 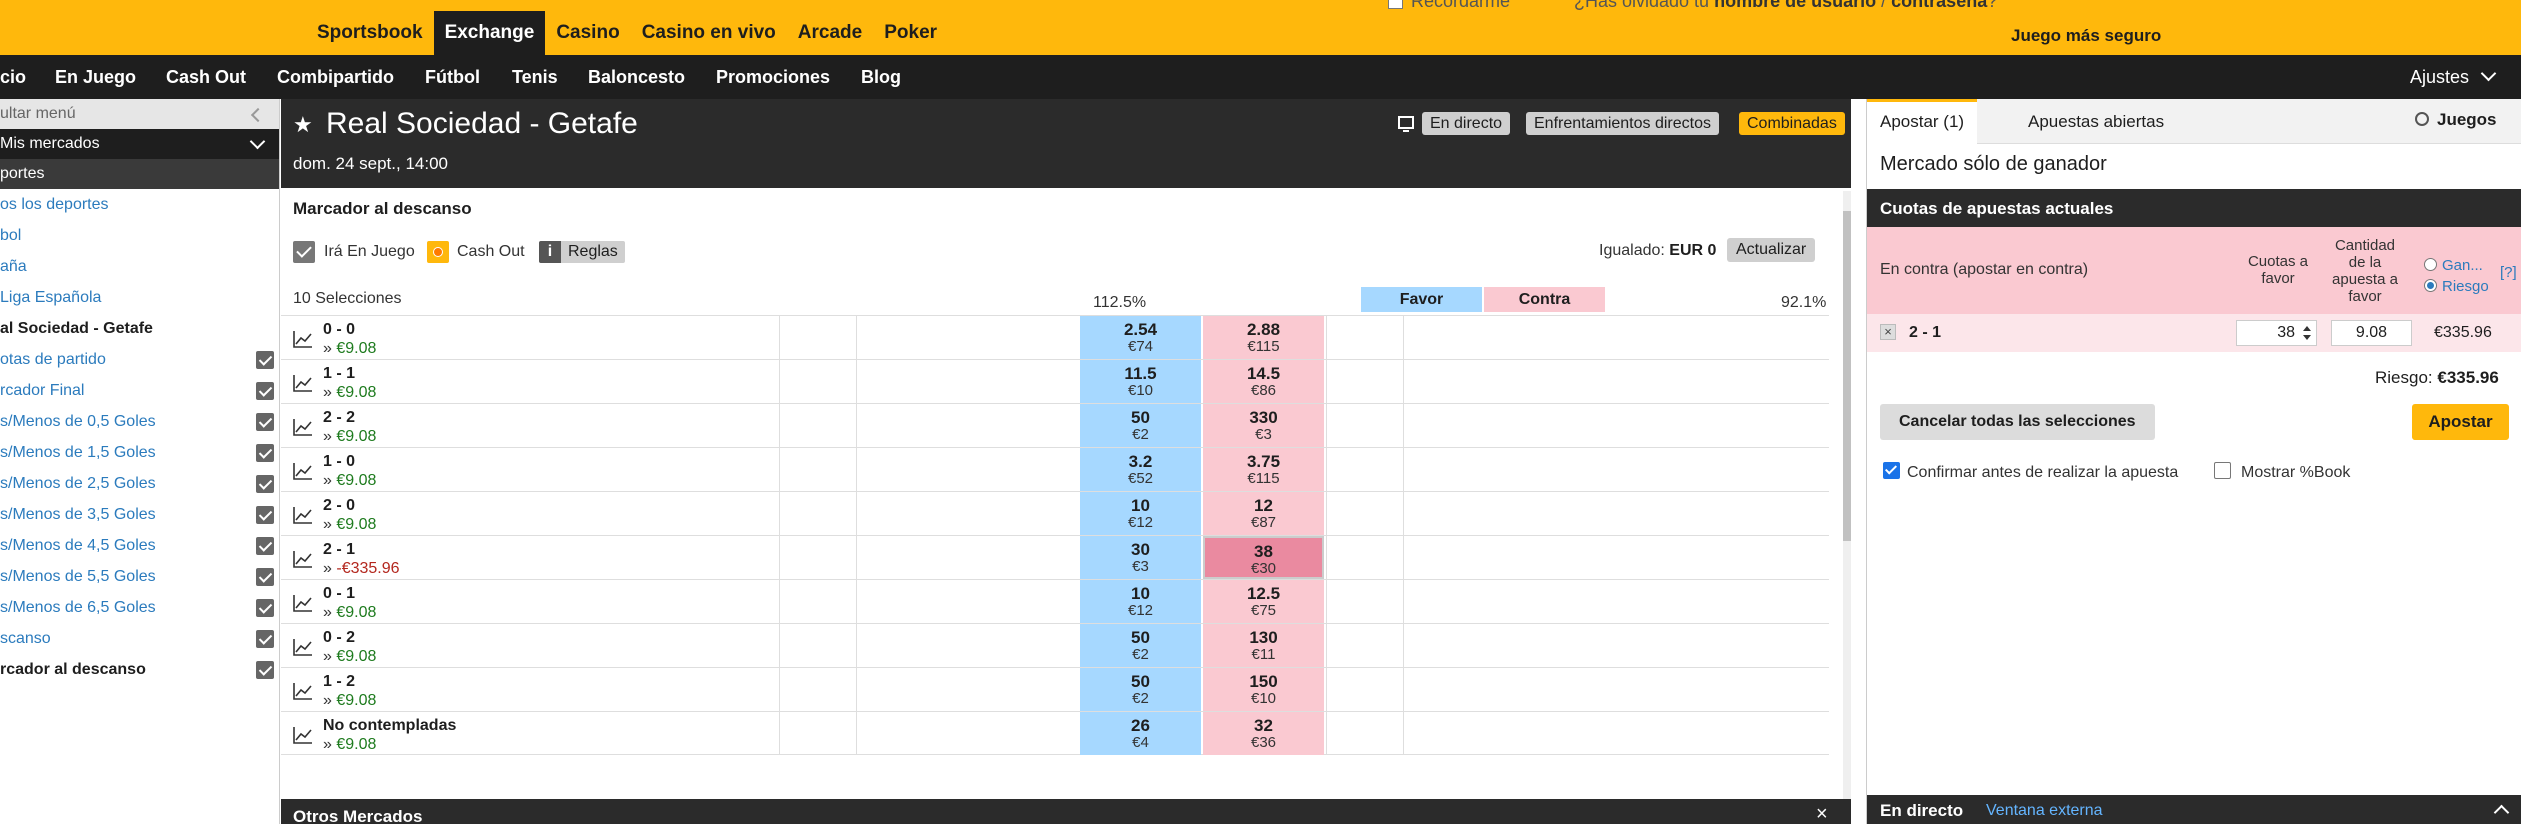 What do you see at coordinates (2453, 77) in the screenshot?
I see `settings-menu: Ajustes` at bounding box center [2453, 77].